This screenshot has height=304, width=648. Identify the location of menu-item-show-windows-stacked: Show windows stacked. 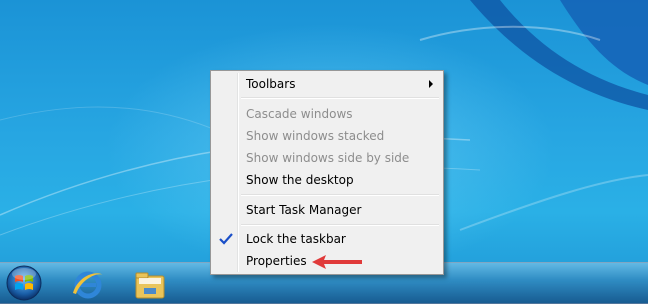
(327, 136).